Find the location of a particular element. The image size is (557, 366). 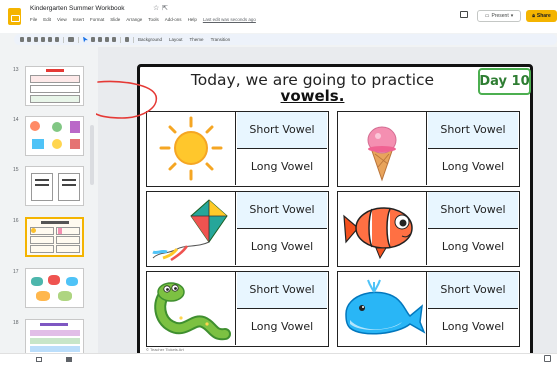

background-button: Background is located at coordinates (150, 39).